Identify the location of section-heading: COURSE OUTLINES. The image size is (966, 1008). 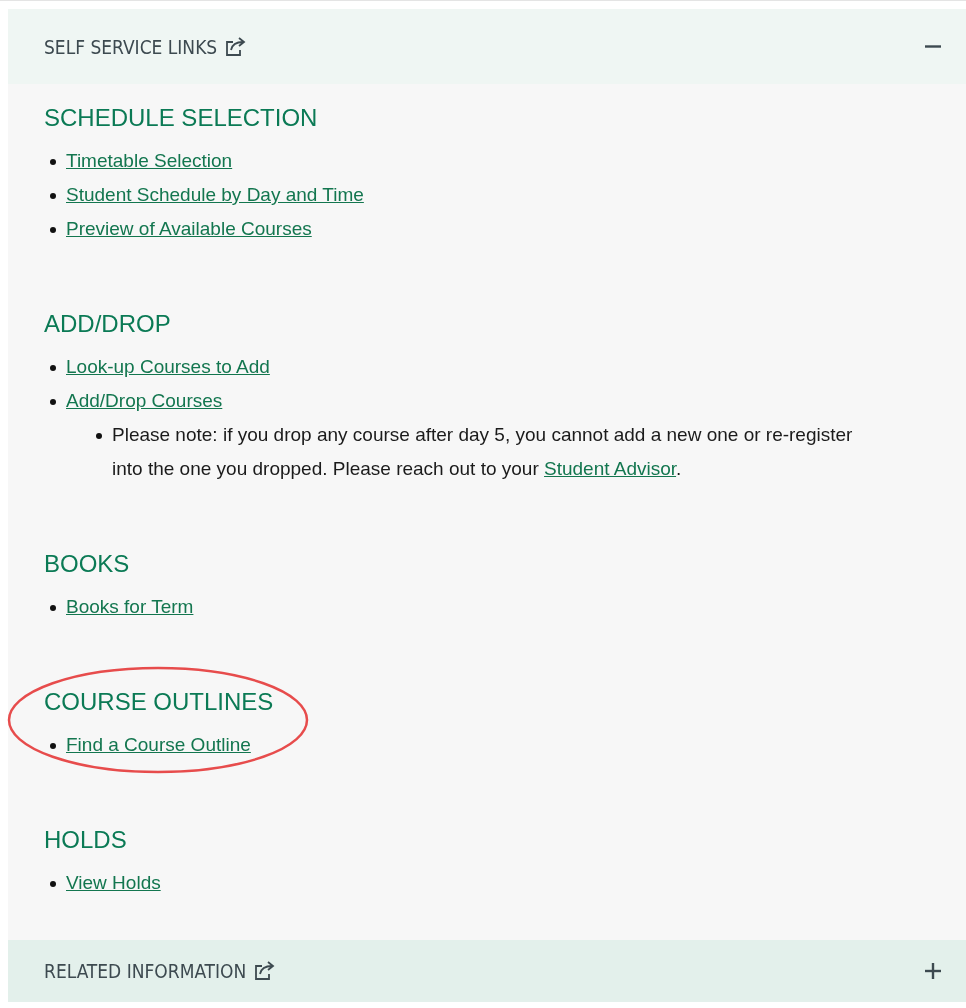
(159, 702).